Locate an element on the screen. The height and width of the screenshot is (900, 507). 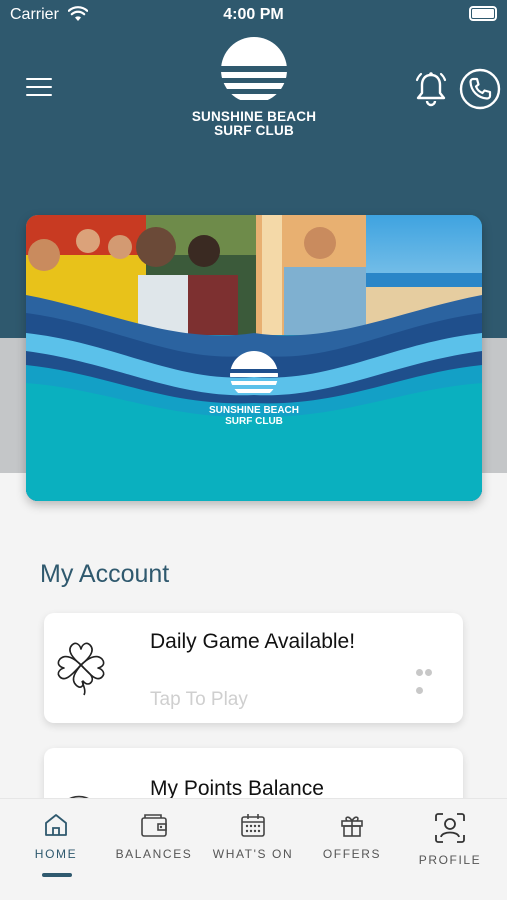
card-logo-line1: SUNSHINE BEACH is located at coordinates (253, 410).